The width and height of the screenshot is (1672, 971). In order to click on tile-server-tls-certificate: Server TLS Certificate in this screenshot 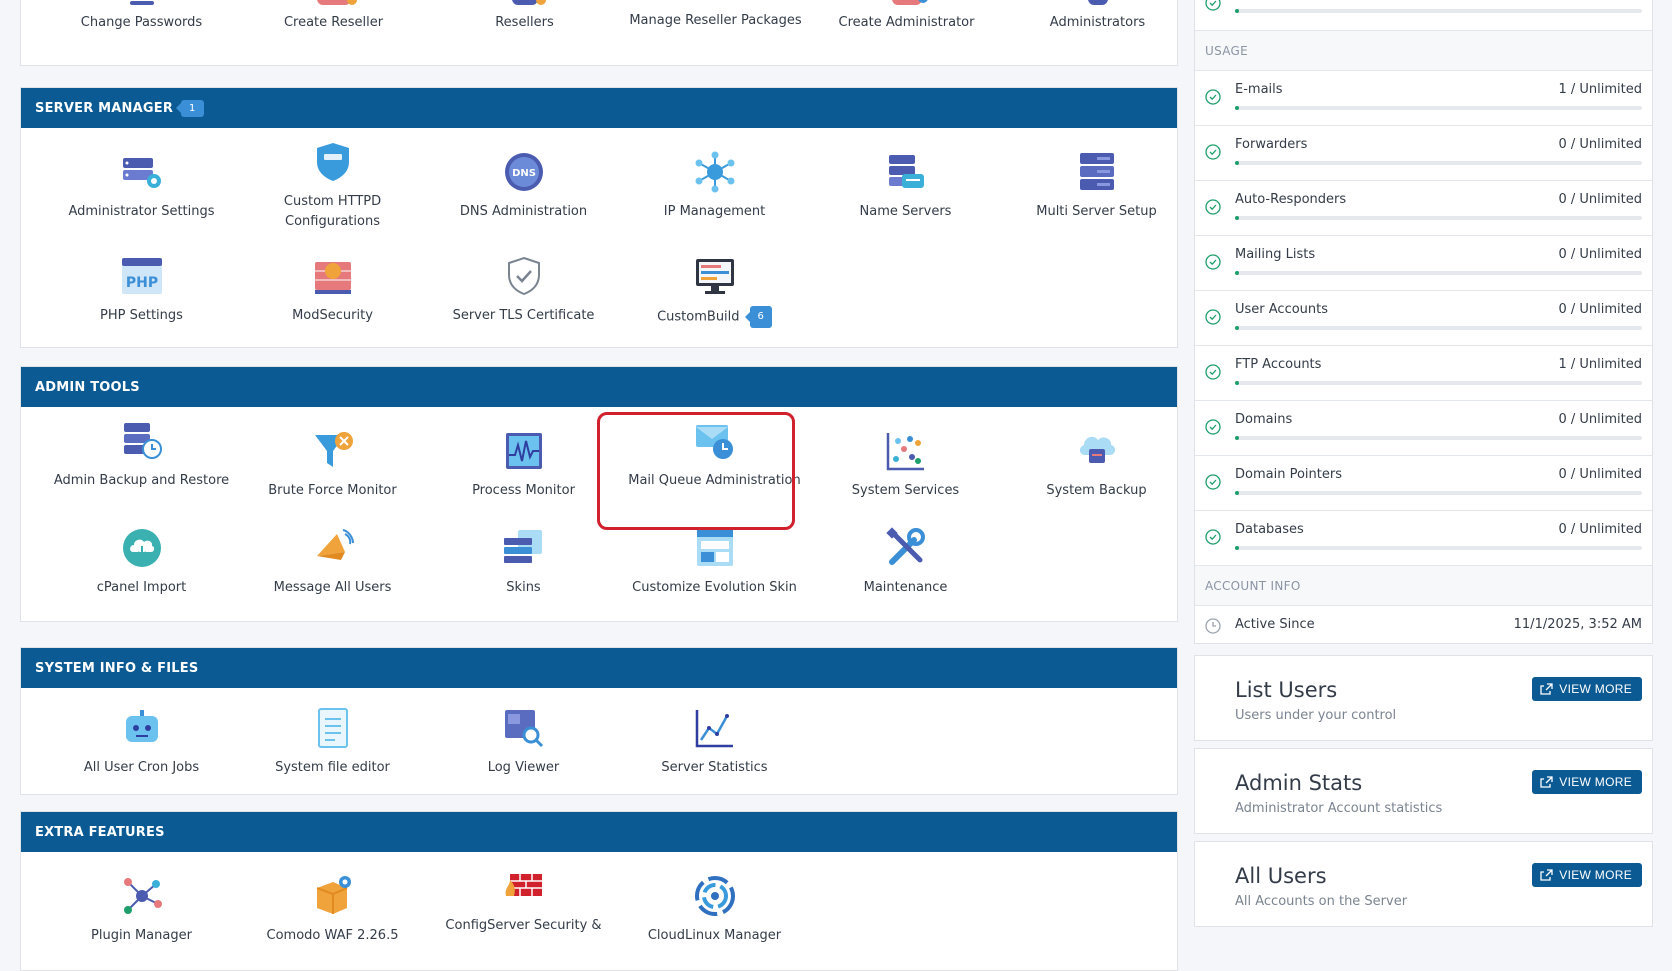, I will do `click(523, 290)`.